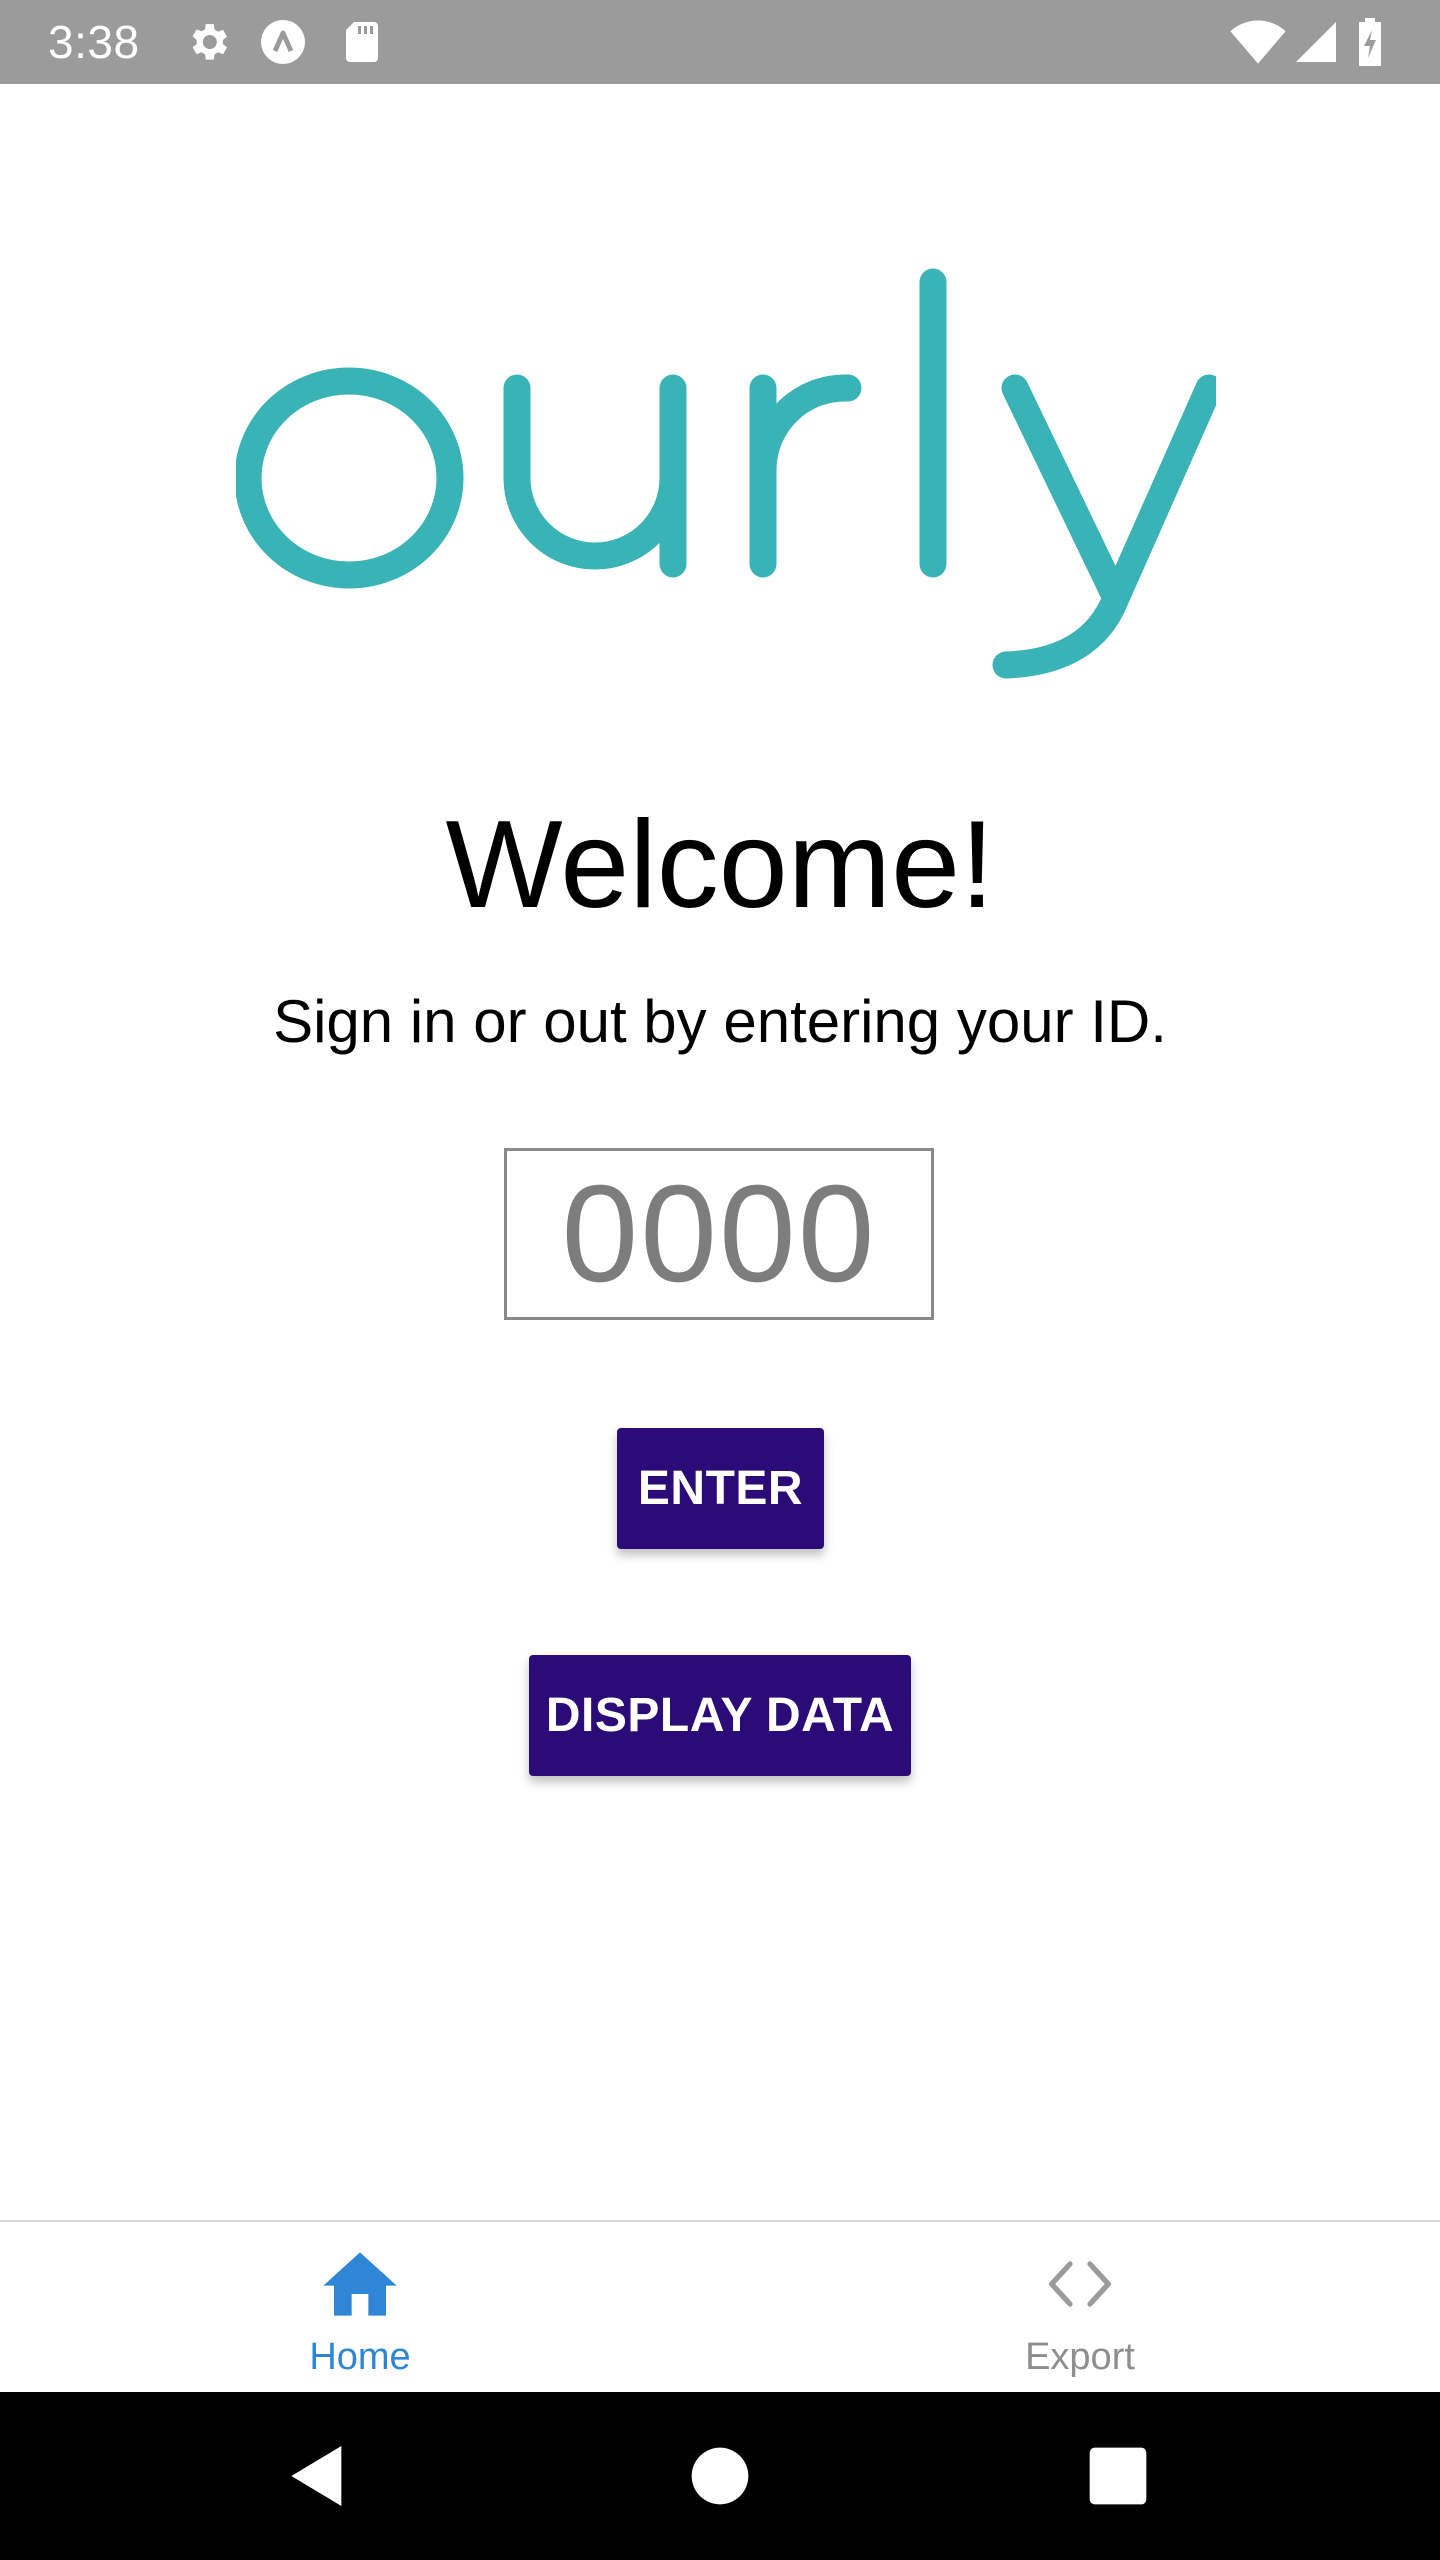 This screenshot has width=1440, height=2560. I want to click on system-nav-bar, so click(720, 2476).